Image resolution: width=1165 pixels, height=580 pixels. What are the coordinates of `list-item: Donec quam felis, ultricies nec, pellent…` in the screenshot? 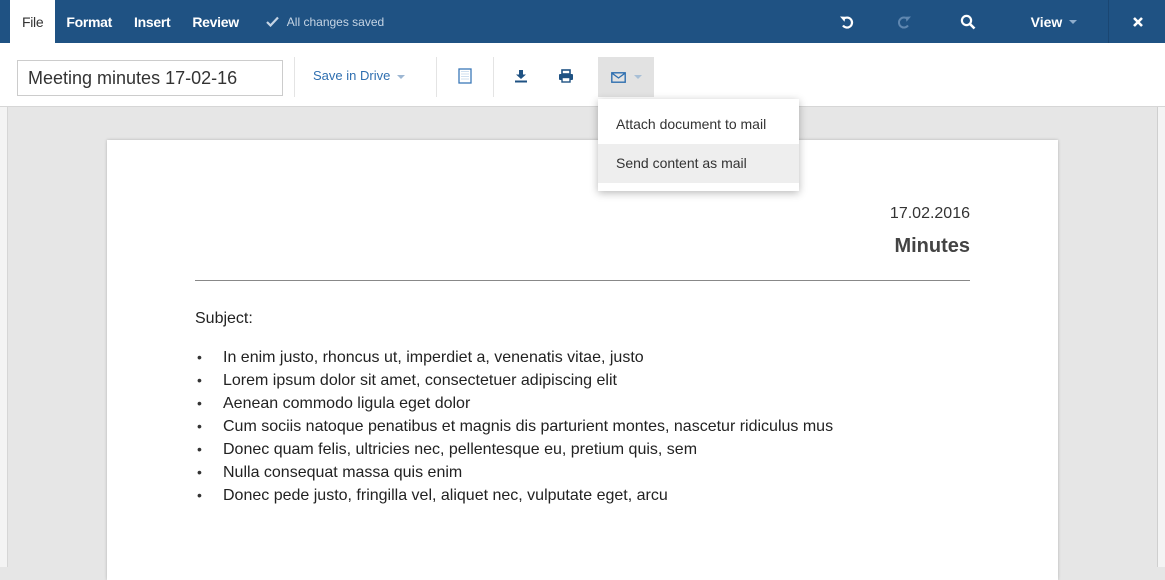 It's located at (514, 449).